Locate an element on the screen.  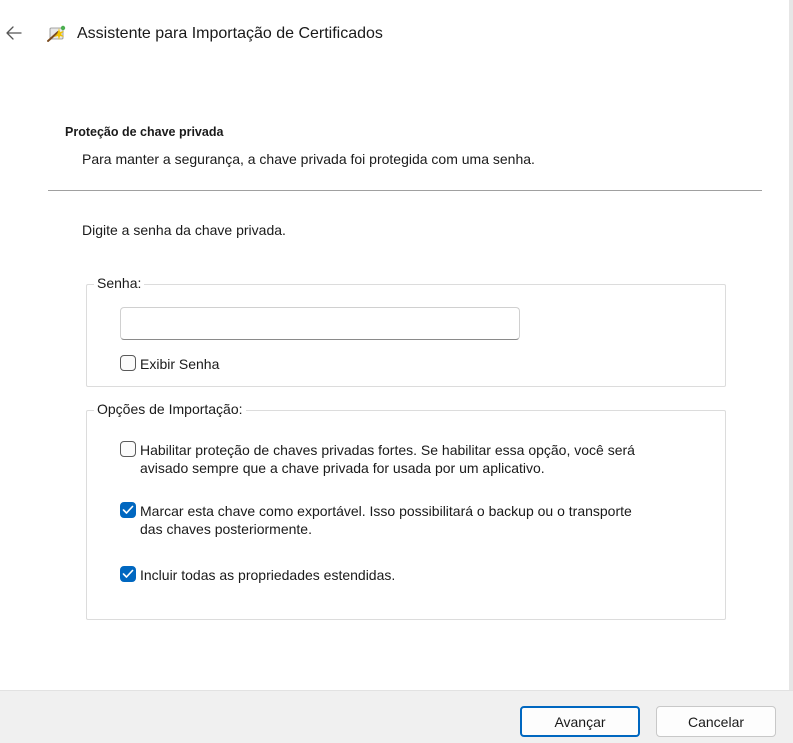
window-edge is located at coordinates (791, 345).